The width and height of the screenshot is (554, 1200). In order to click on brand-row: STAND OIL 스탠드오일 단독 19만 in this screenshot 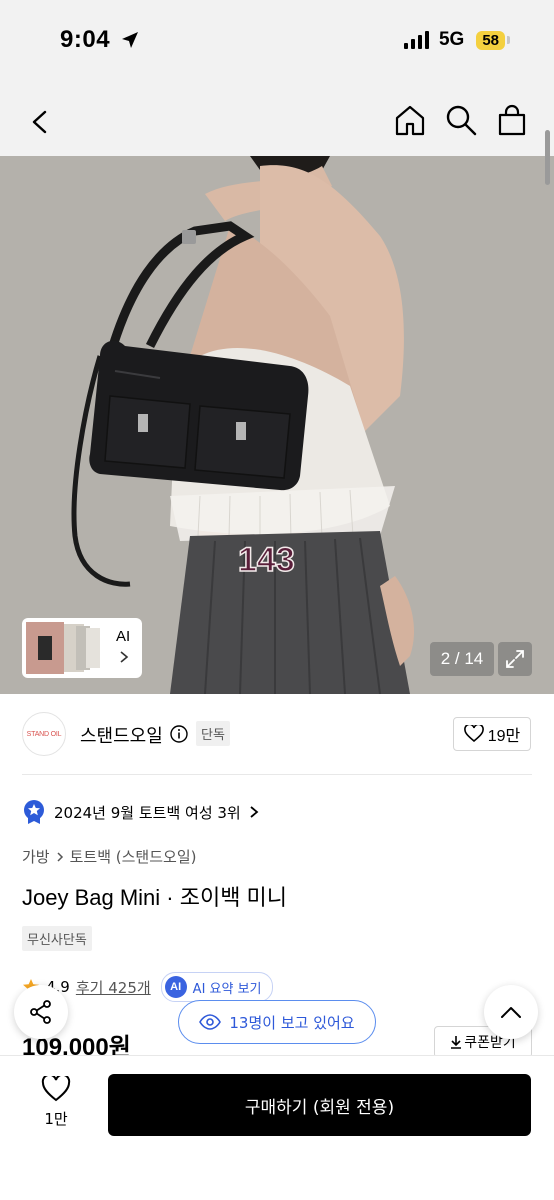, I will do `click(277, 734)`.